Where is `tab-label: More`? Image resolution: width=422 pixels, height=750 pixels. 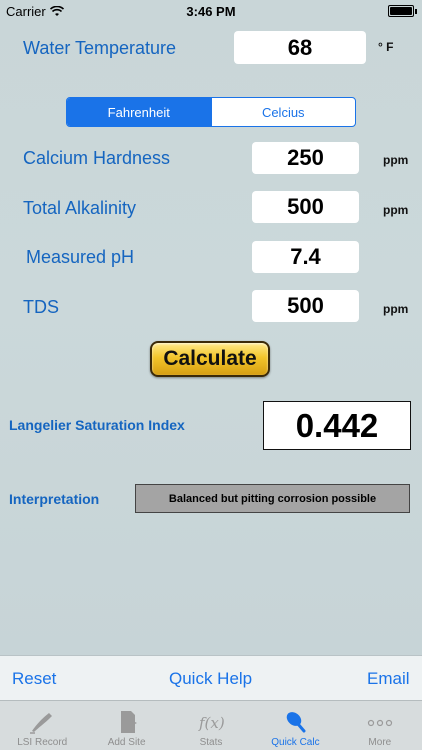 tab-label: More is located at coordinates (380, 742).